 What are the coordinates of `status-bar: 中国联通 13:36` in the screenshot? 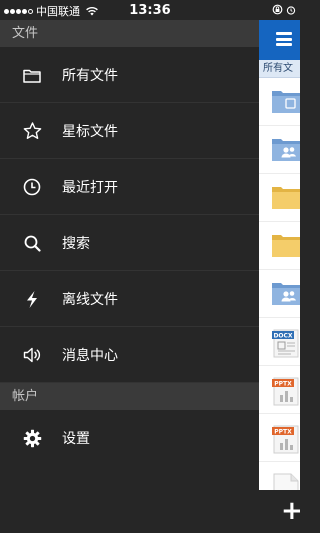 It's located at (150, 10).